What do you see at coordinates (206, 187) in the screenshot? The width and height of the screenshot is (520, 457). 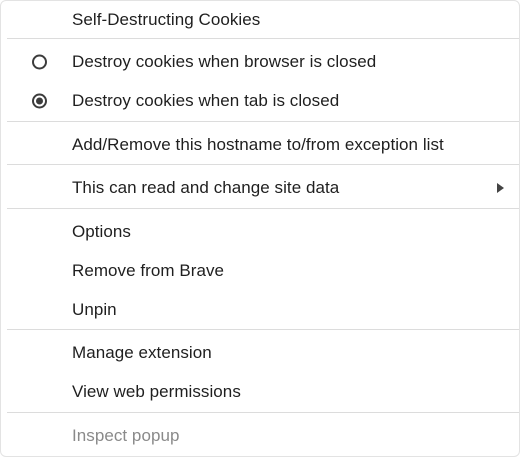 I see `site-data-label: This can read and change site data` at bounding box center [206, 187].